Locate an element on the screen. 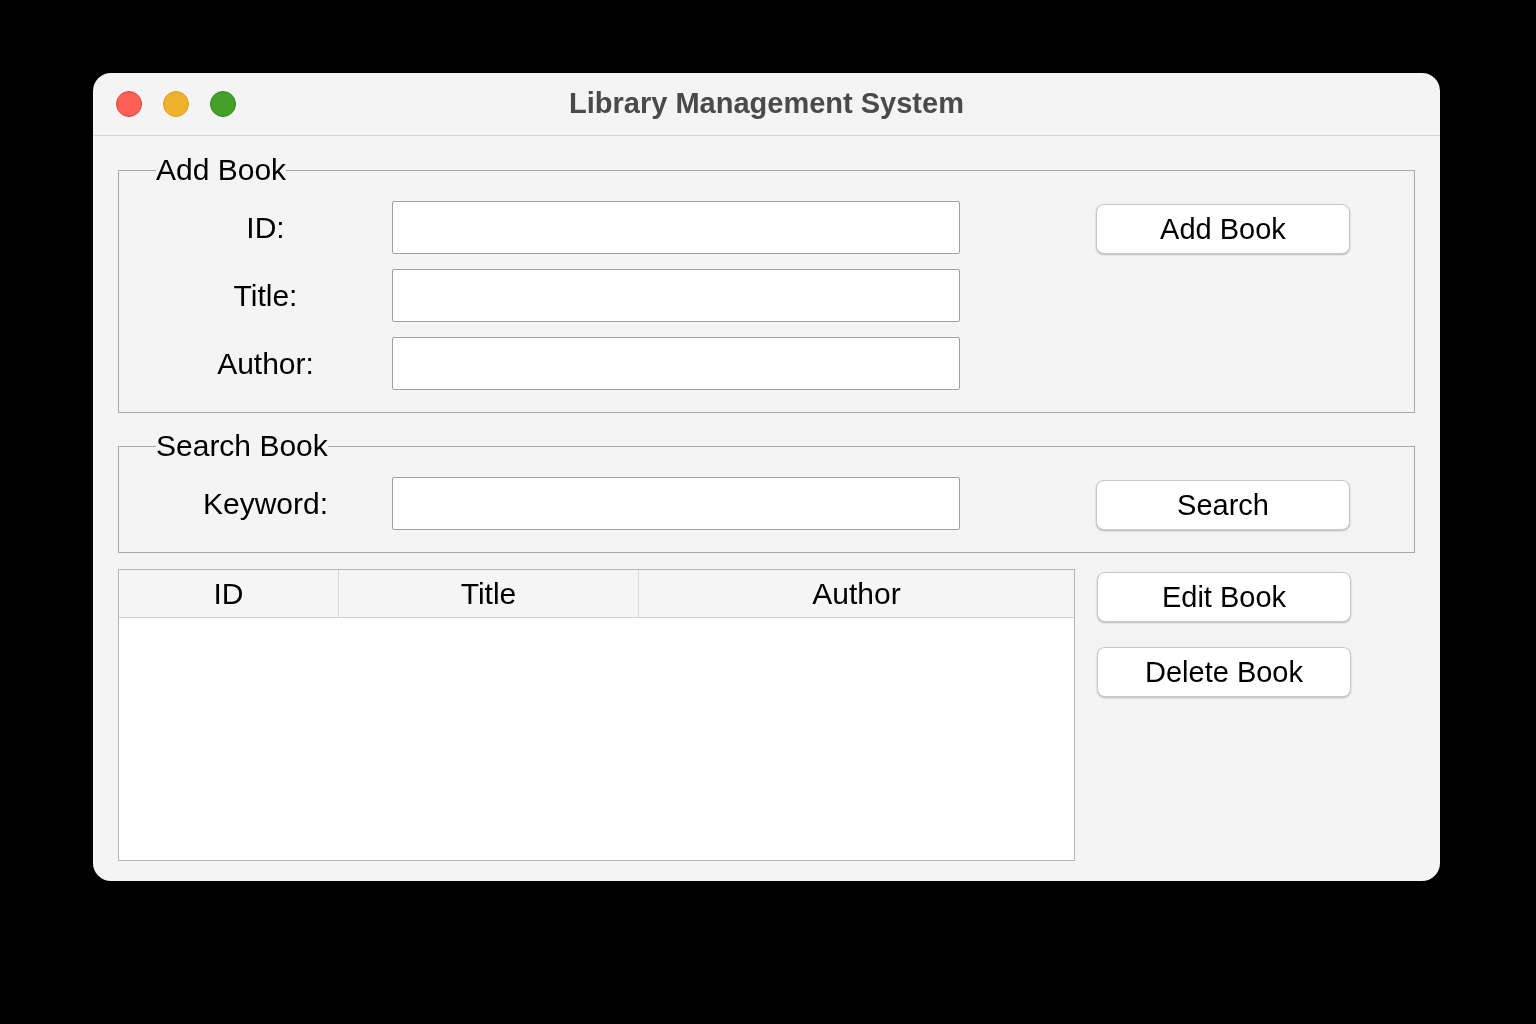 The image size is (1536, 1024). close-button is located at coordinates (129, 104).